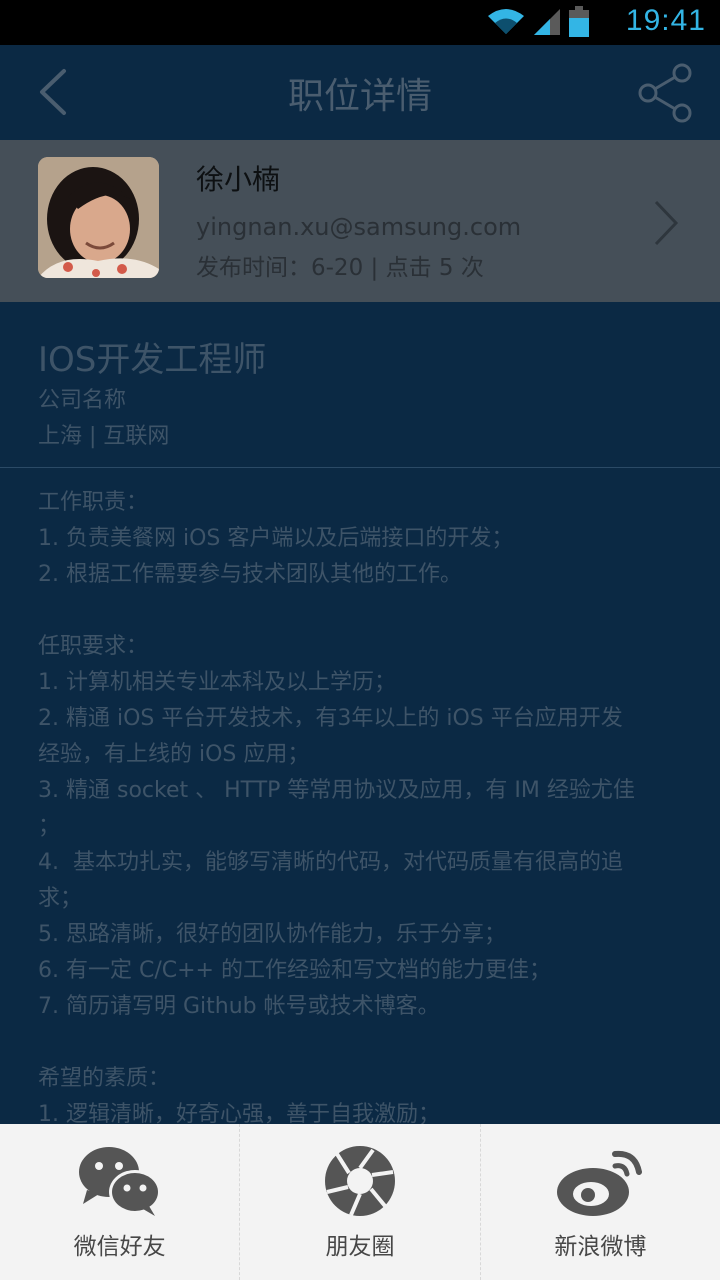  I want to click on weibo-icon, so click(600, 1183).